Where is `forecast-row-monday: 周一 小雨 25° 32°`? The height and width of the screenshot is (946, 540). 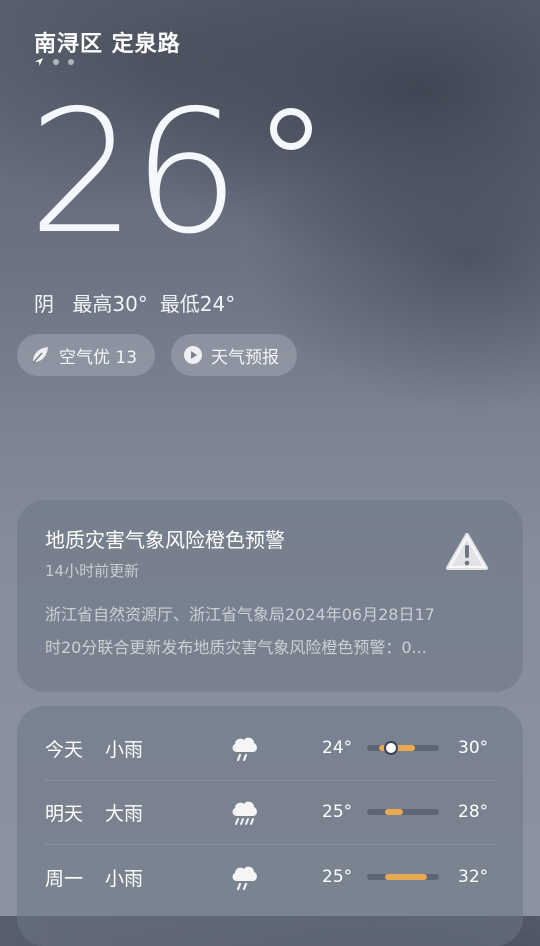 forecast-row-monday: 周一 小雨 25° 32° is located at coordinates (270, 877).